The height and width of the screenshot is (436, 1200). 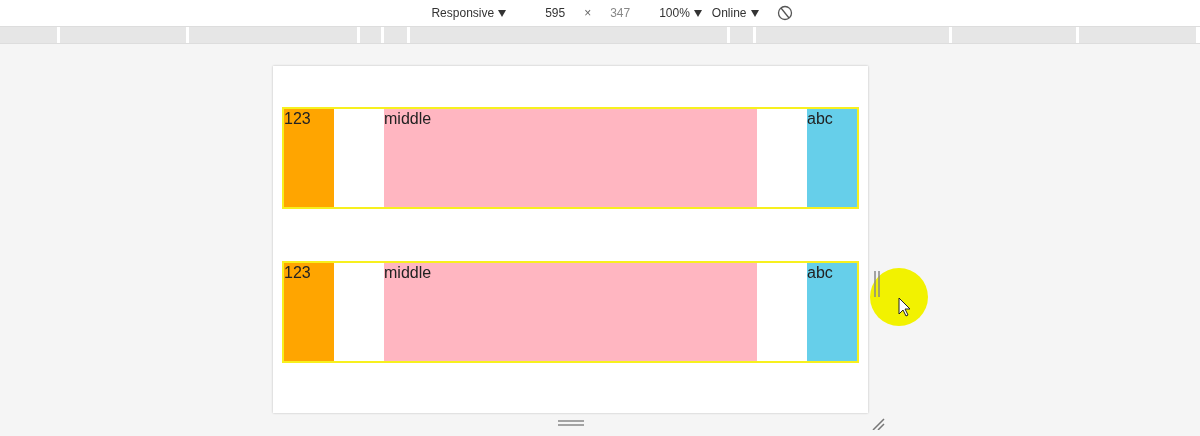 What do you see at coordinates (878, 424) in the screenshot?
I see `resize-corner-icon` at bounding box center [878, 424].